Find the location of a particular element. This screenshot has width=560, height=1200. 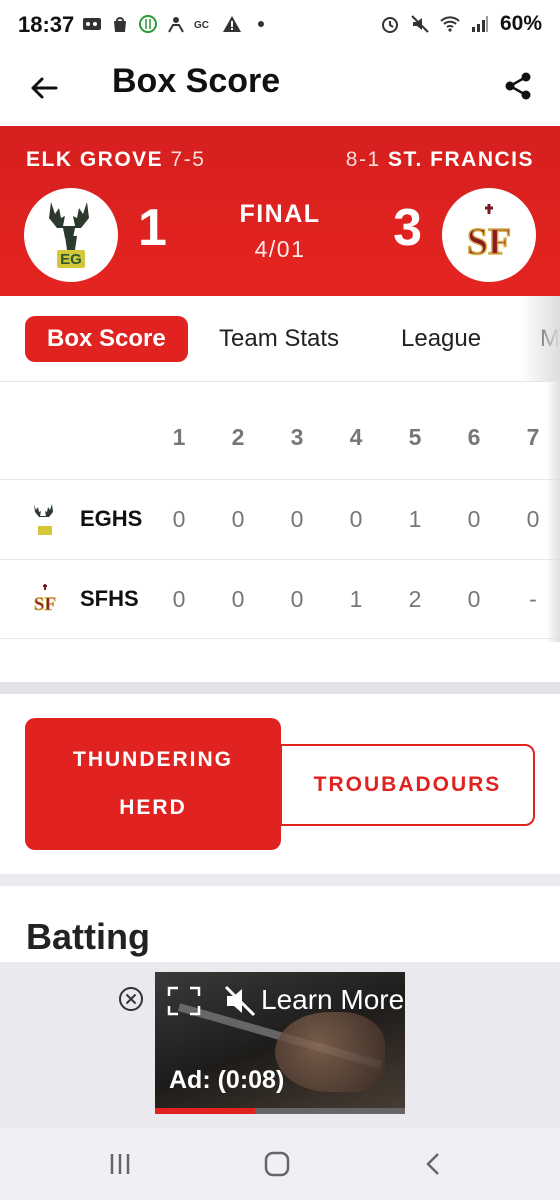

inning-header: 3 is located at coordinates (297, 437).